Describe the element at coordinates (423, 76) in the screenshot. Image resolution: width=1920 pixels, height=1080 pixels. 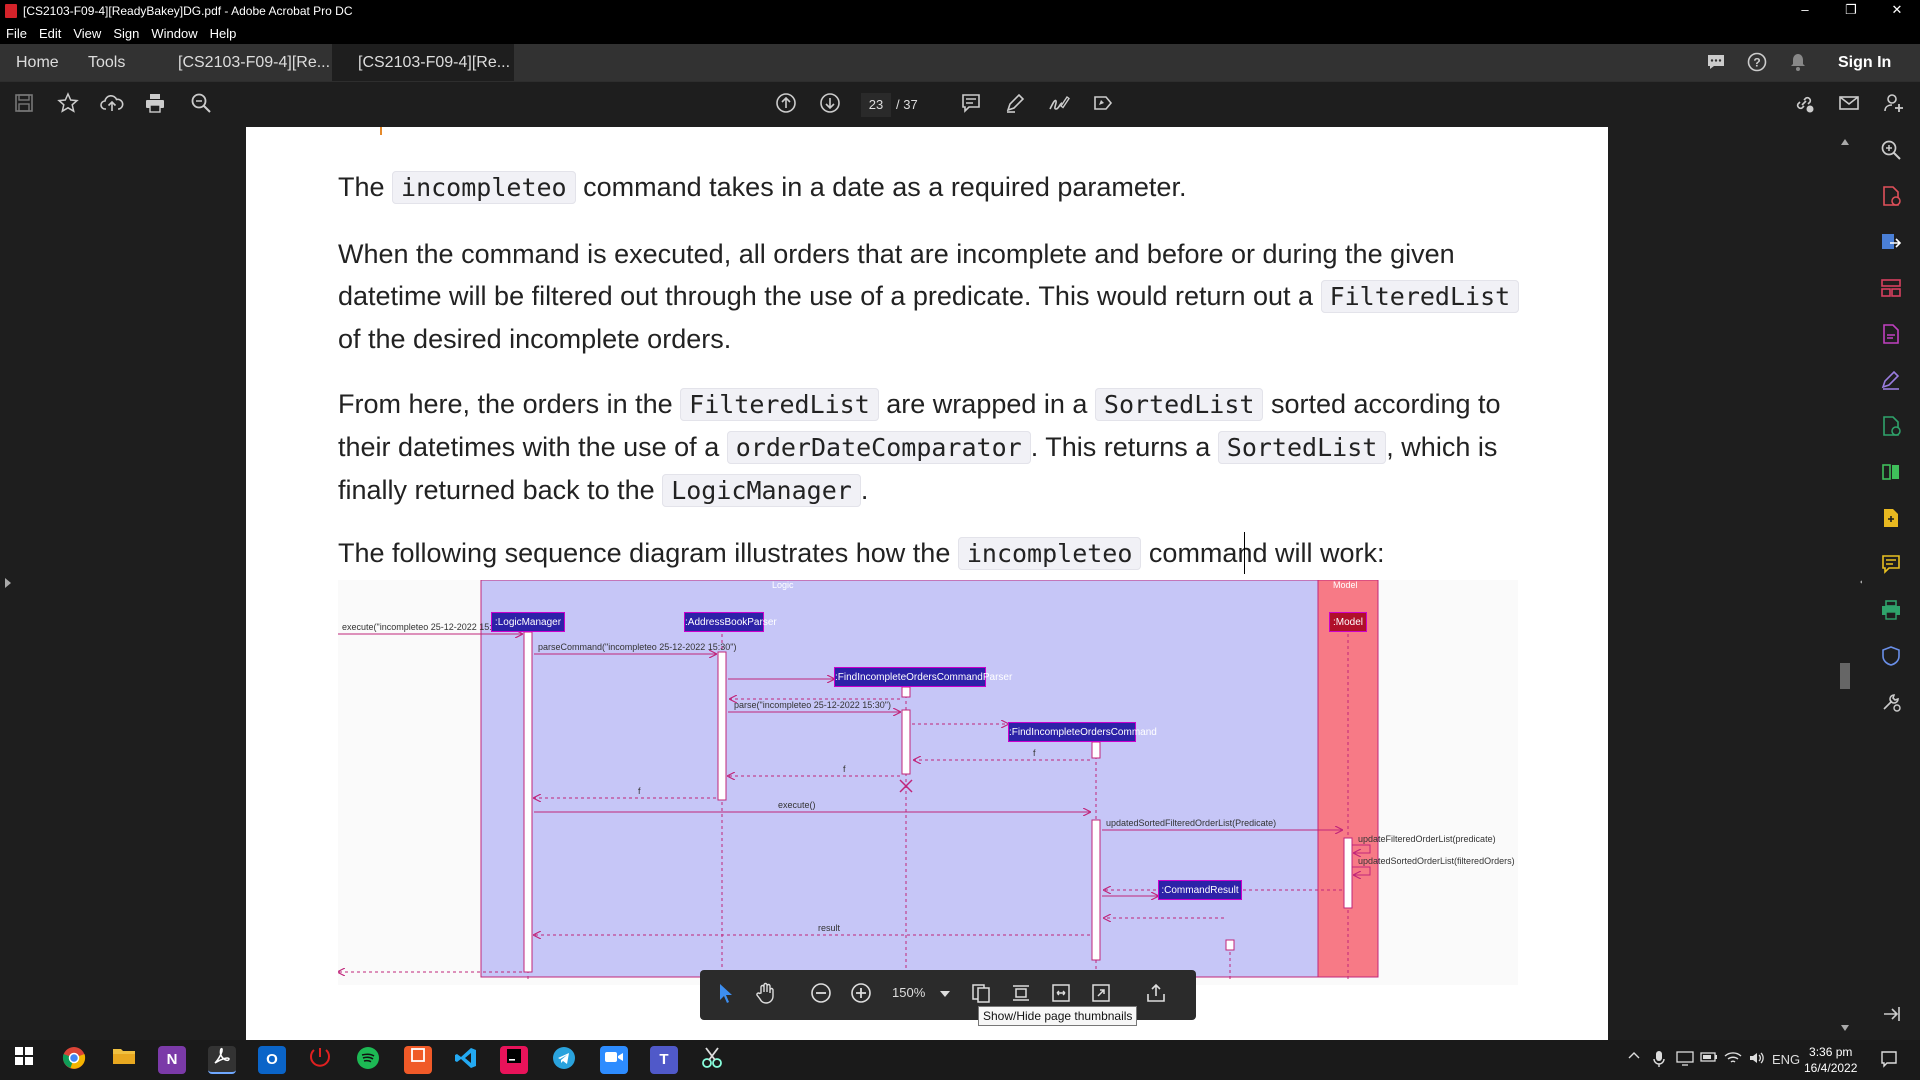
I see `tab-document-2: [CS2103-F09-4][Re... ×` at that location.